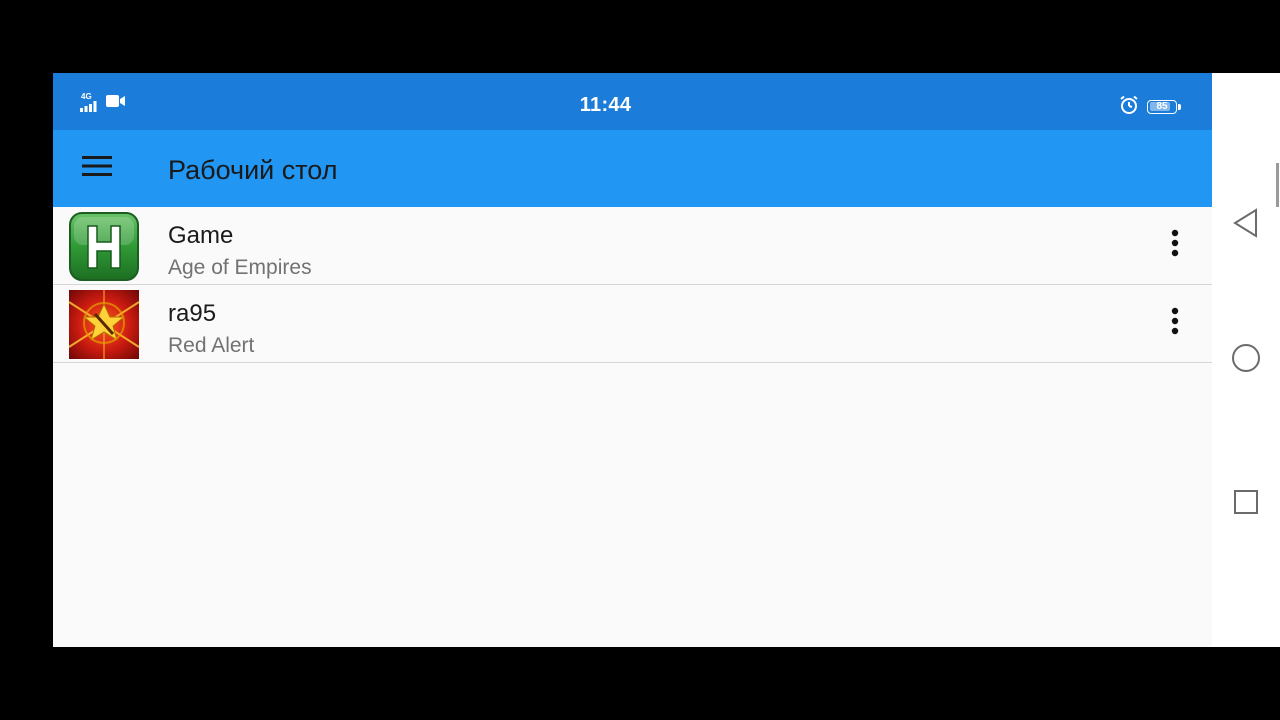  I want to click on app-toolbar: Рабочий стол, so click(632, 168).